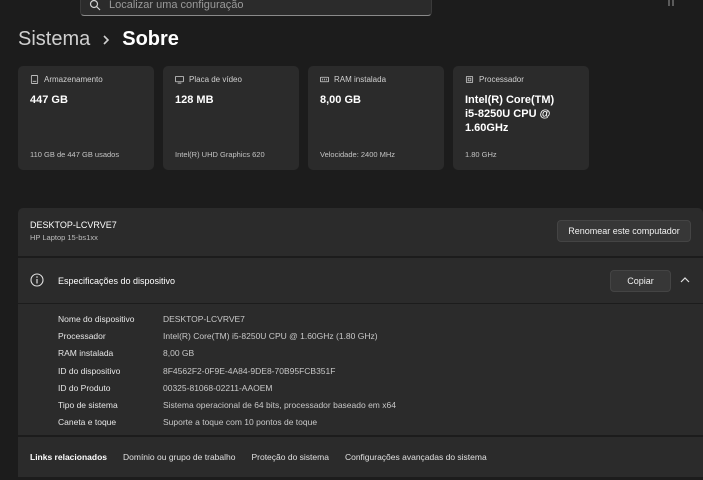 Image resolution: width=703 pixels, height=480 pixels. What do you see at coordinates (179, 457) in the screenshot?
I see `link-domain-workgroup: Domínio ou grupo de trabalho` at bounding box center [179, 457].